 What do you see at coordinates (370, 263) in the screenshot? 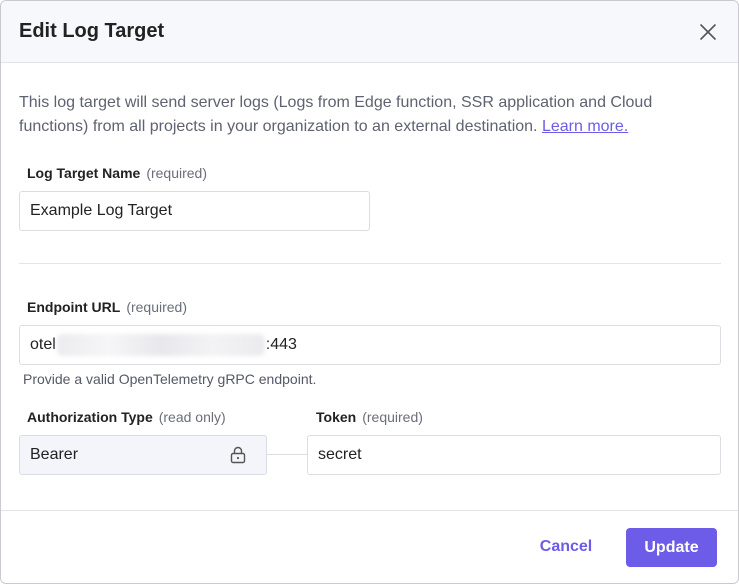
I see `section-divider` at bounding box center [370, 263].